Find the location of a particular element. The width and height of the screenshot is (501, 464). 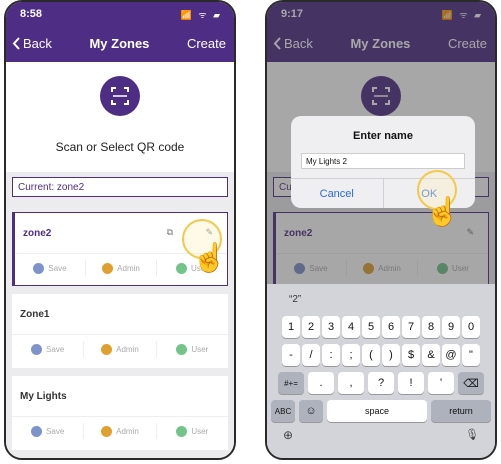

key: 4 is located at coordinates (351, 327).